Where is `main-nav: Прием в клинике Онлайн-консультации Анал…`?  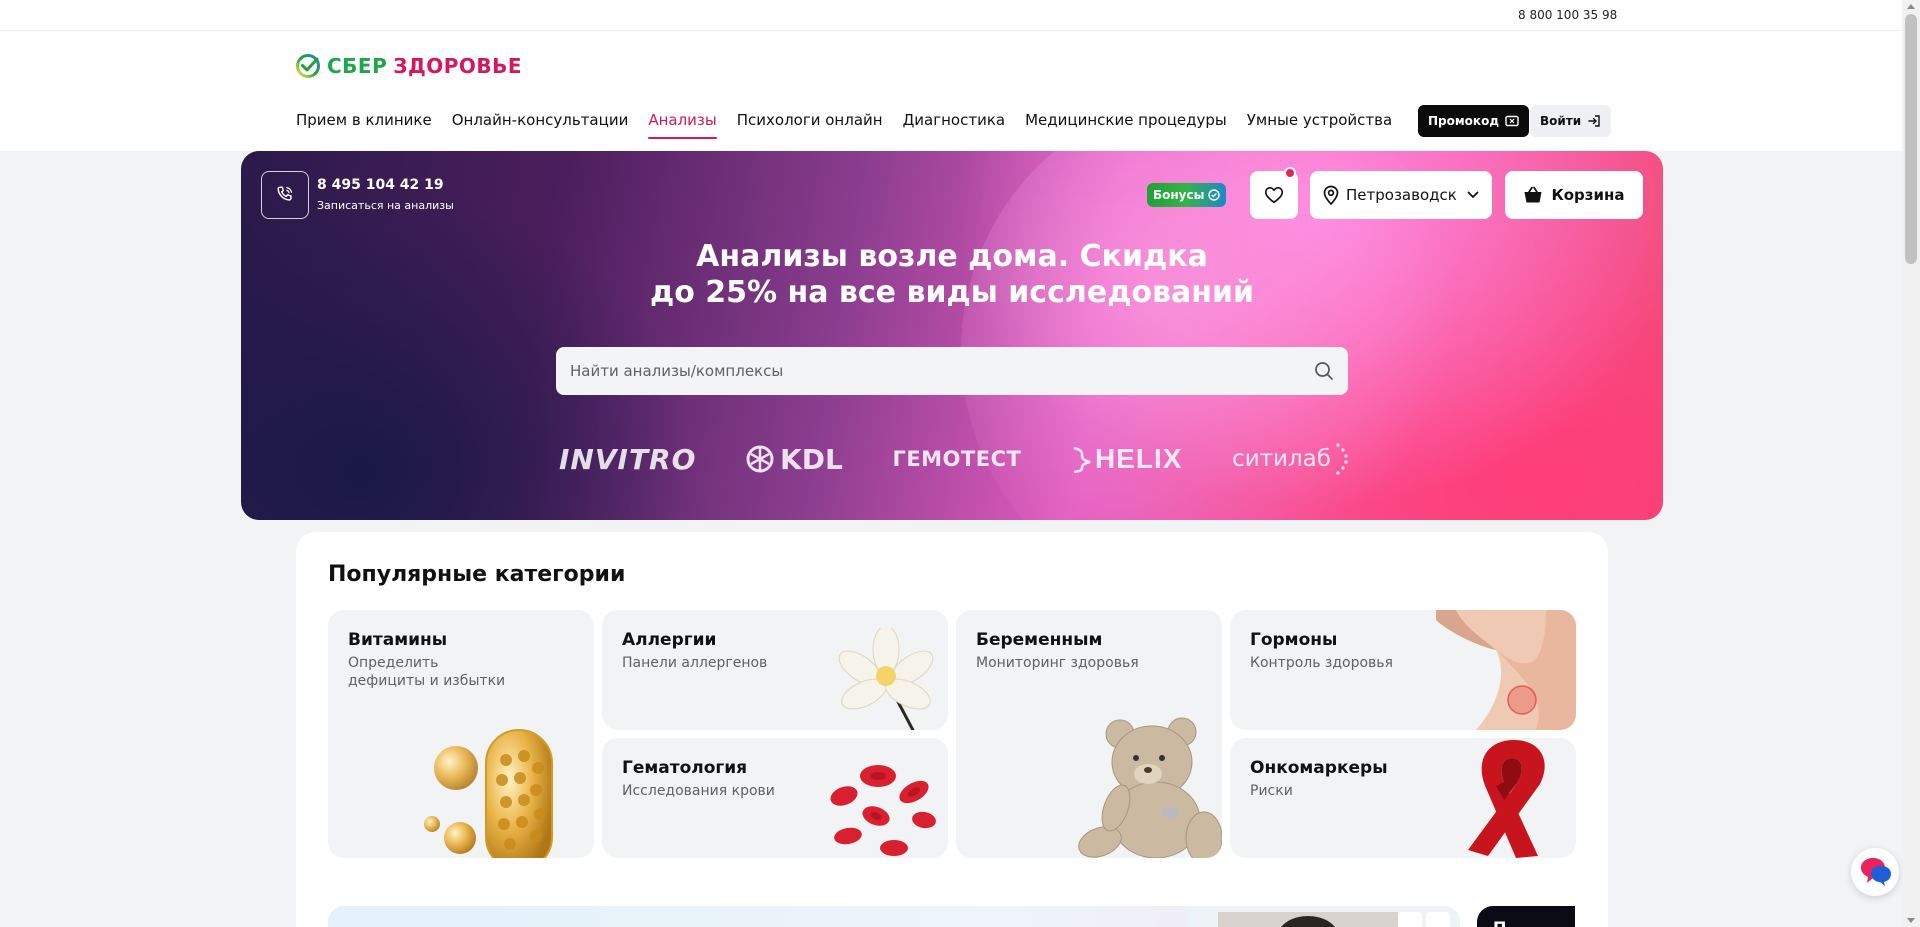 main-nav: Прием в клинике Онлайн-консультации Анал… is located at coordinates (844, 125).